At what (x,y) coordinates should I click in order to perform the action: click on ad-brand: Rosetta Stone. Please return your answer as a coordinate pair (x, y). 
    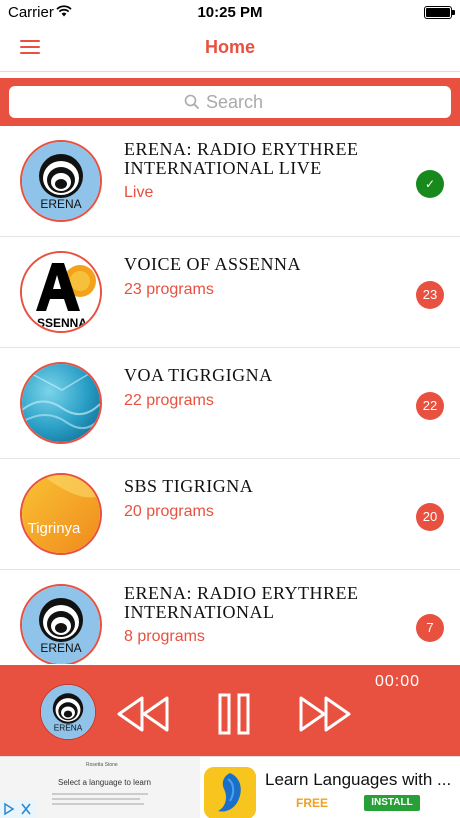
    Looking at the image, I should click on (102, 765).